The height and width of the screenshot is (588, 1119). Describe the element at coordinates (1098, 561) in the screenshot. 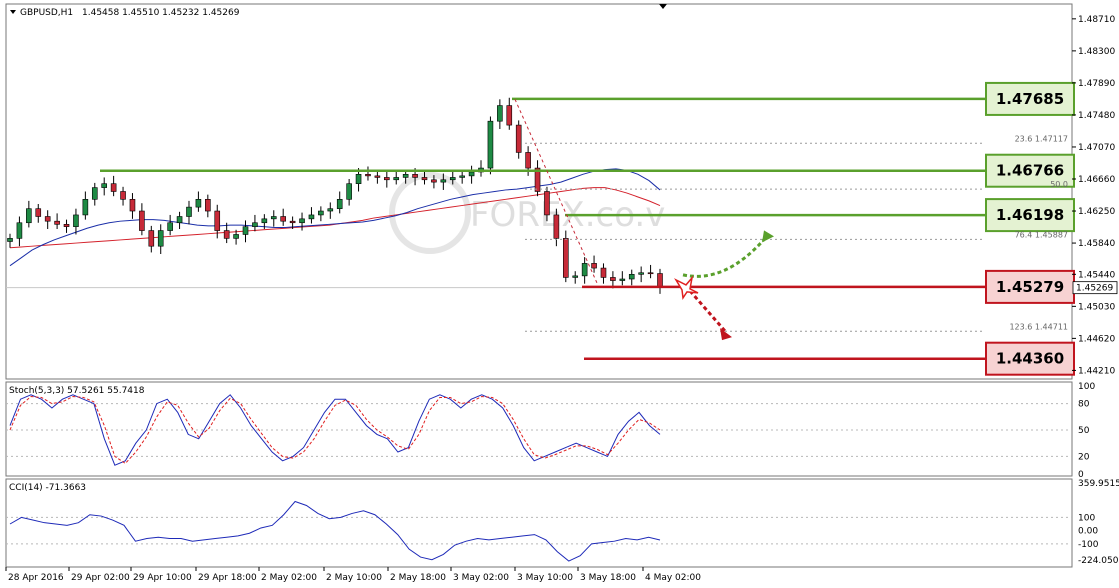

I see `cci-tick-label: -224.0502` at that location.